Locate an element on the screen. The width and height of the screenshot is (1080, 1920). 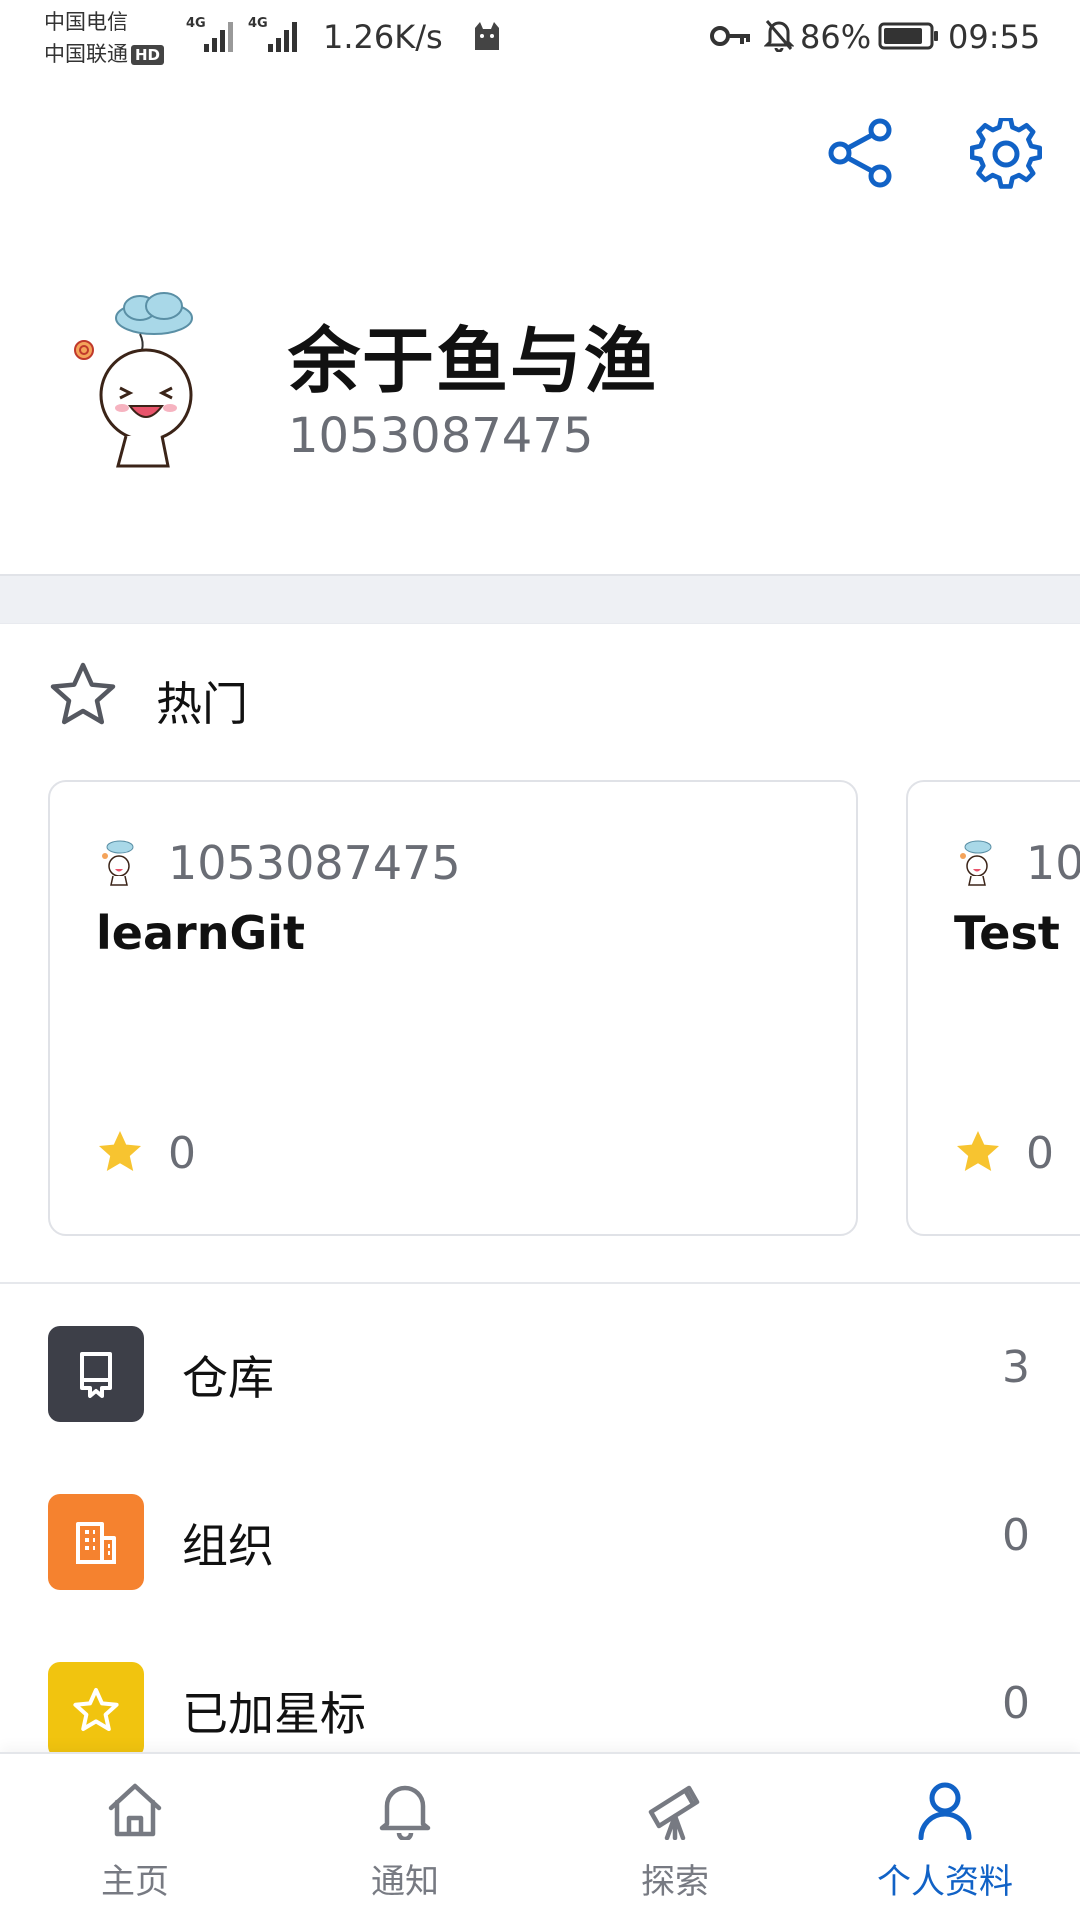
repo-name: learnGit is located at coordinates (200, 933).